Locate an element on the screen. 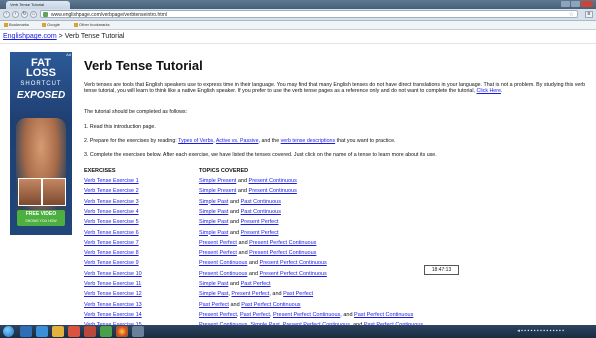 This screenshot has height=338, width=596. exercise-link: Verb Tense Exercise 12 is located at coordinates (113, 294).